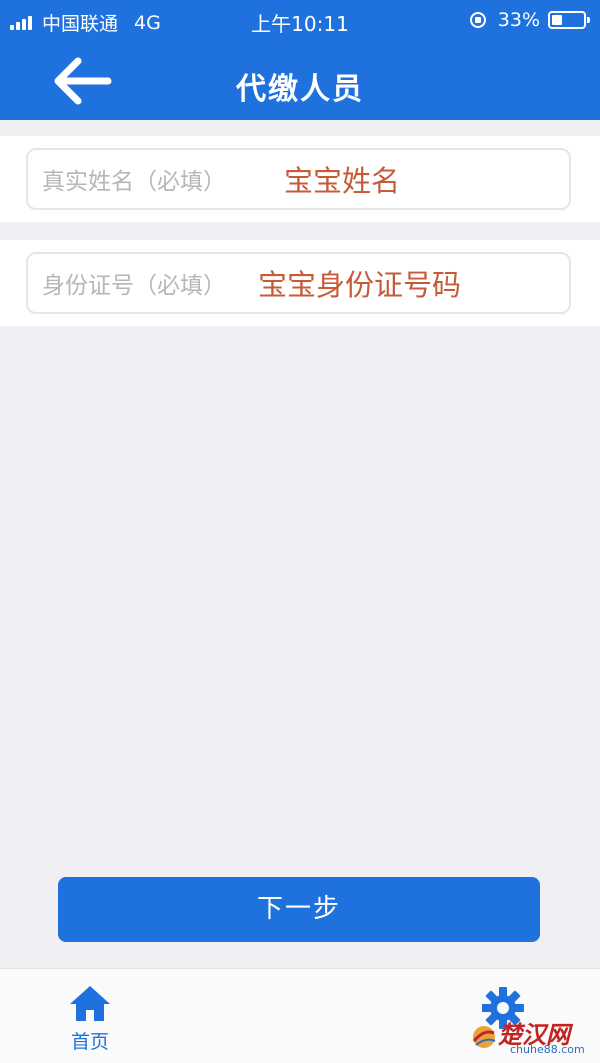 The width and height of the screenshot is (600, 1063). I want to click on name-field-row: 真实姓名（必填） 宝宝姓名, so click(300, 179).